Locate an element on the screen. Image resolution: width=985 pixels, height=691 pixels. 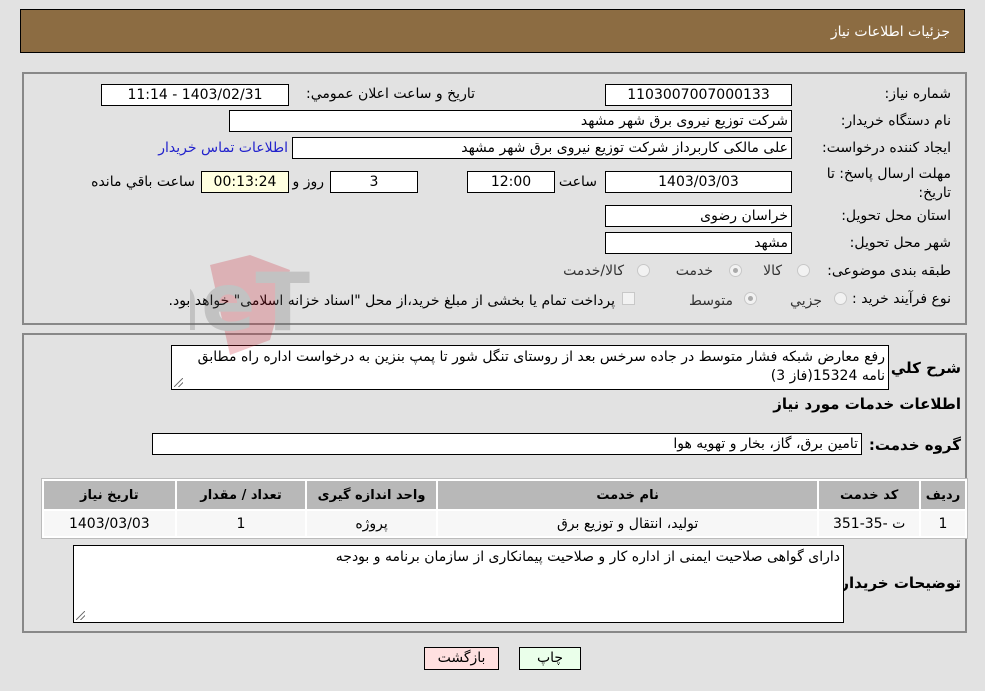
requester-label: ایجاد کننده درخواست: is located at coordinates (886, 148).